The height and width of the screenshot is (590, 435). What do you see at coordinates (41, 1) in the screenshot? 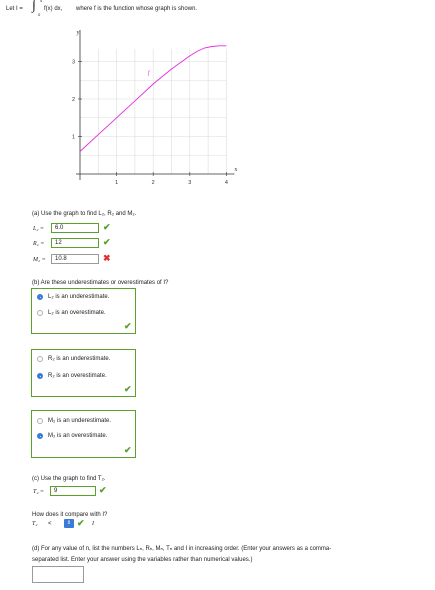
I see `integral-upper: 4` at bounding box center [41, 1].